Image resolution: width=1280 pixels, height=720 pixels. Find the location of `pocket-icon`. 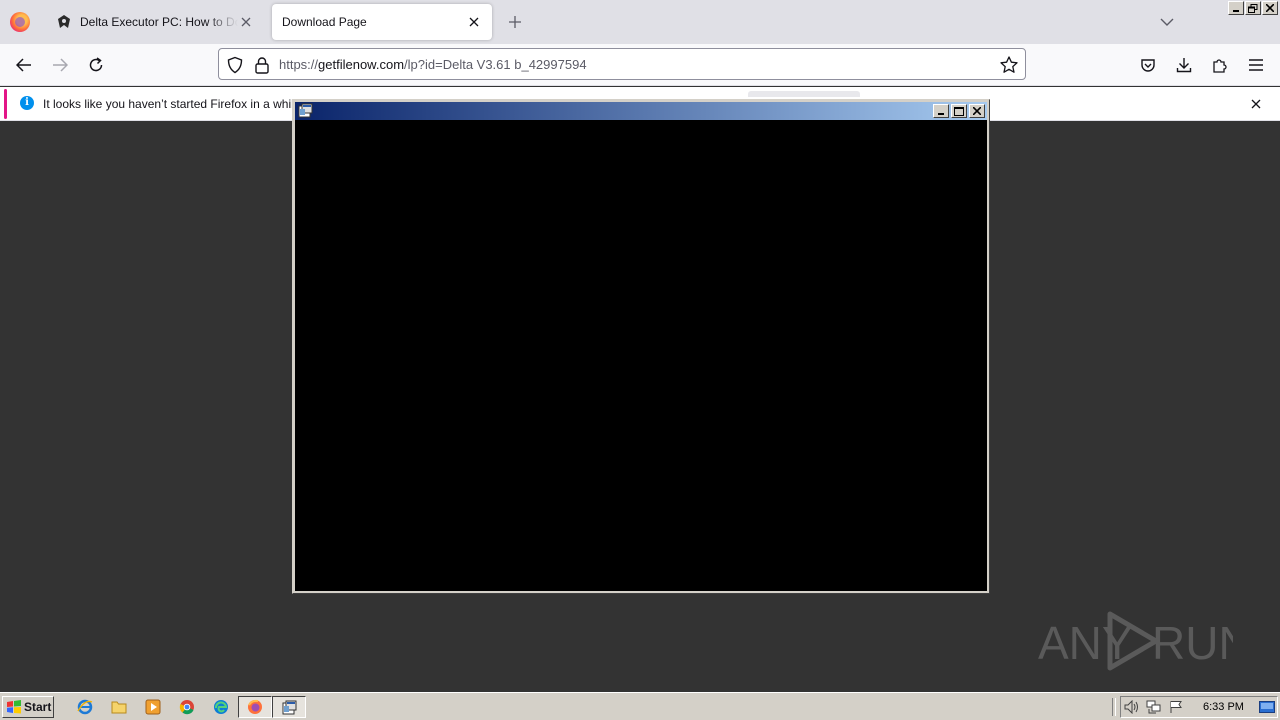

pocket-icon is located at coordinates (1148, 65).